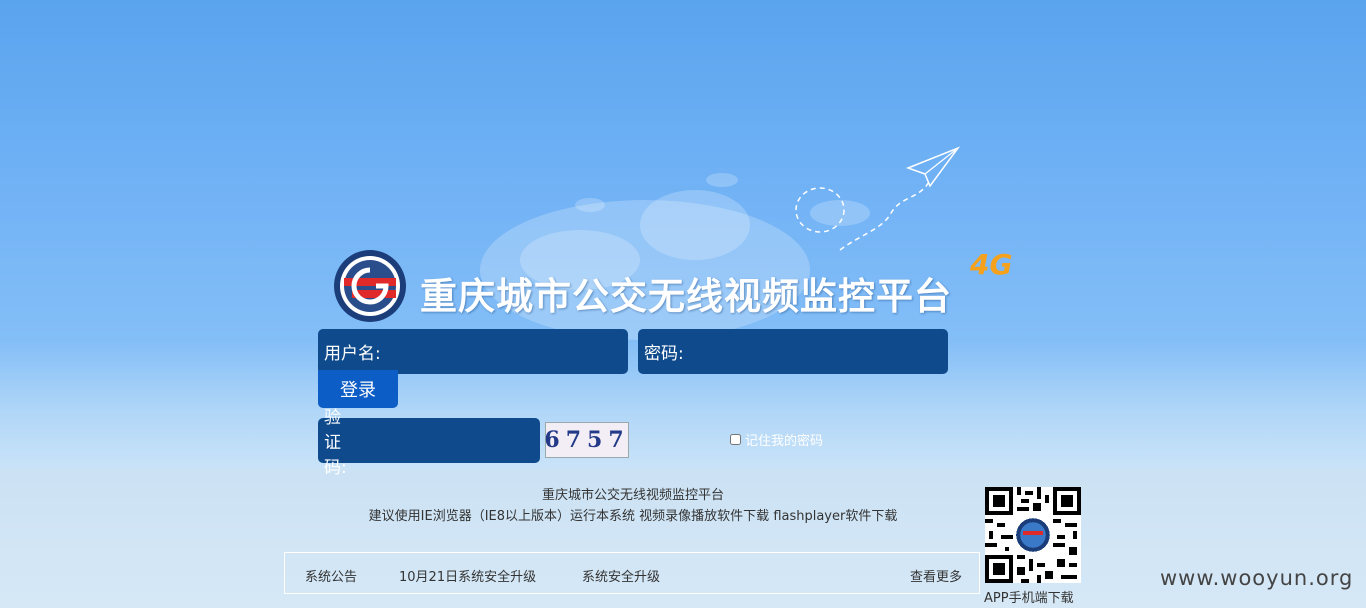 The image size is (1366, 608). Describe the element at coordinates (1257, 578) in the screenshot. I see `watermark: www.wooyun.org` at that location.